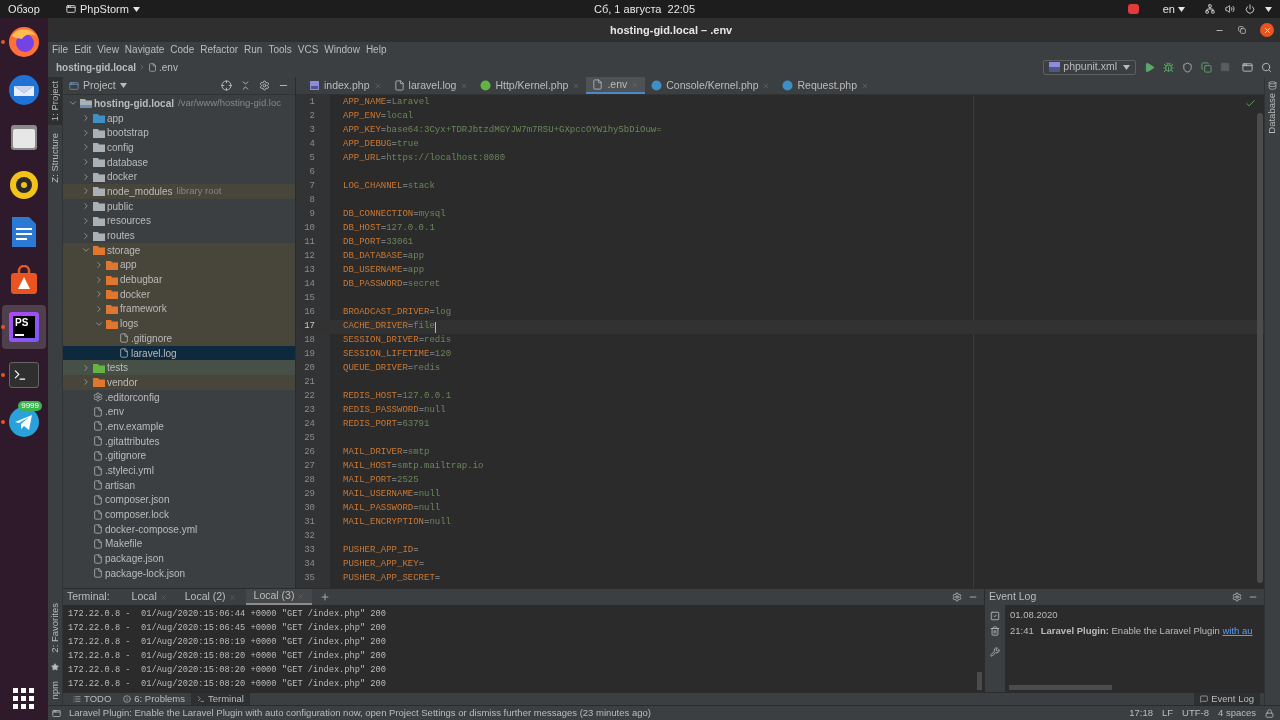  What do you see at coordinates (995, 631) in the screenshot?
I see `delete-icon` at bounding box center [995, 631].